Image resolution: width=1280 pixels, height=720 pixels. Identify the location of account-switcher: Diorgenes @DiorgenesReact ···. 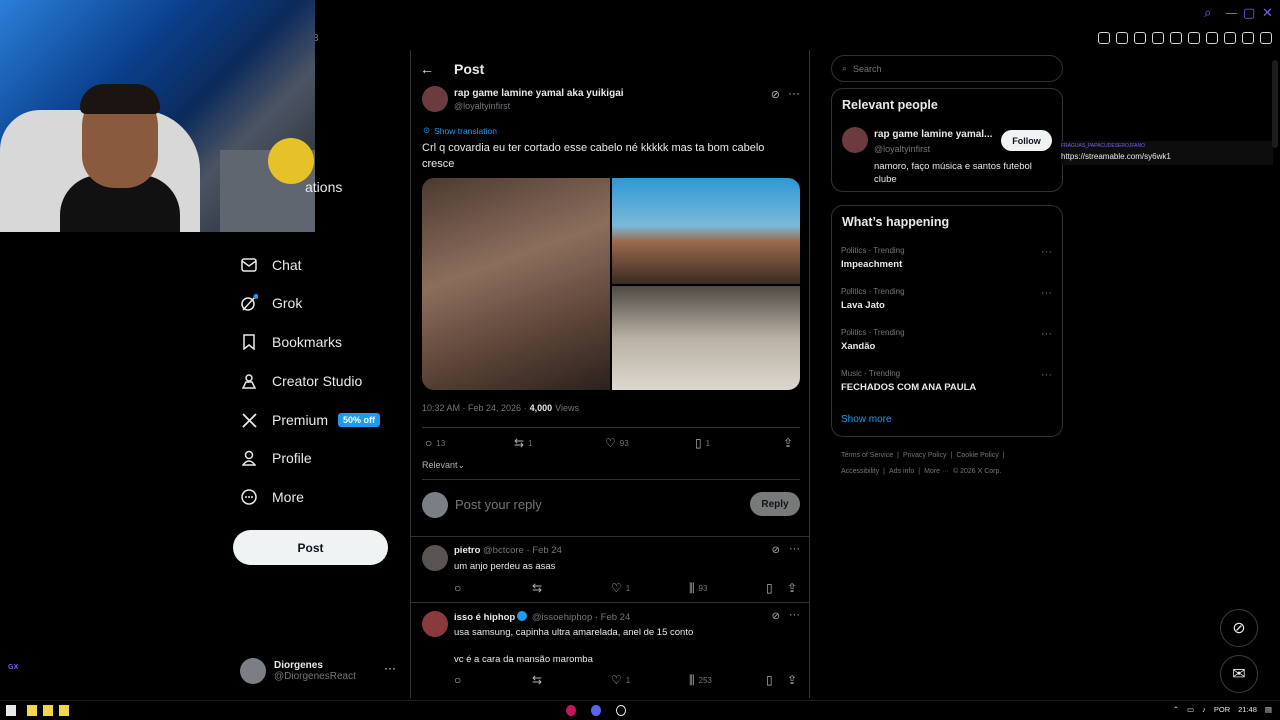
(320, 671).